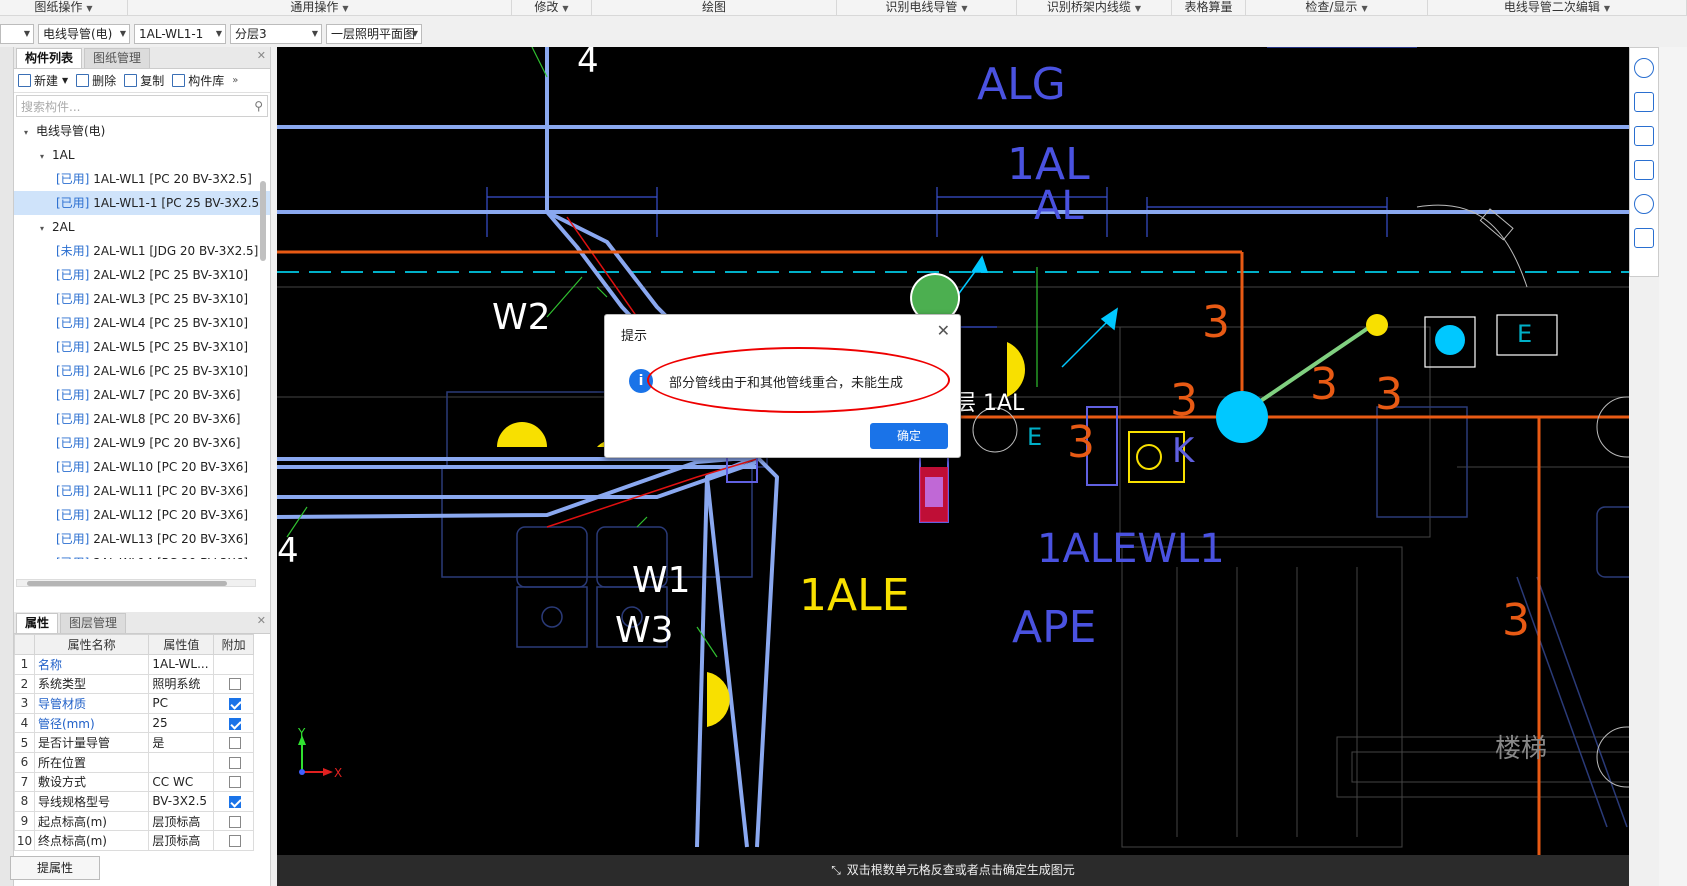 This screenshot has width=1687, height=886. What do you see at coordinates (49, 58) in the screenshot?
I see `tab-component-list: 构件列表` at bounding box center [49, 58].